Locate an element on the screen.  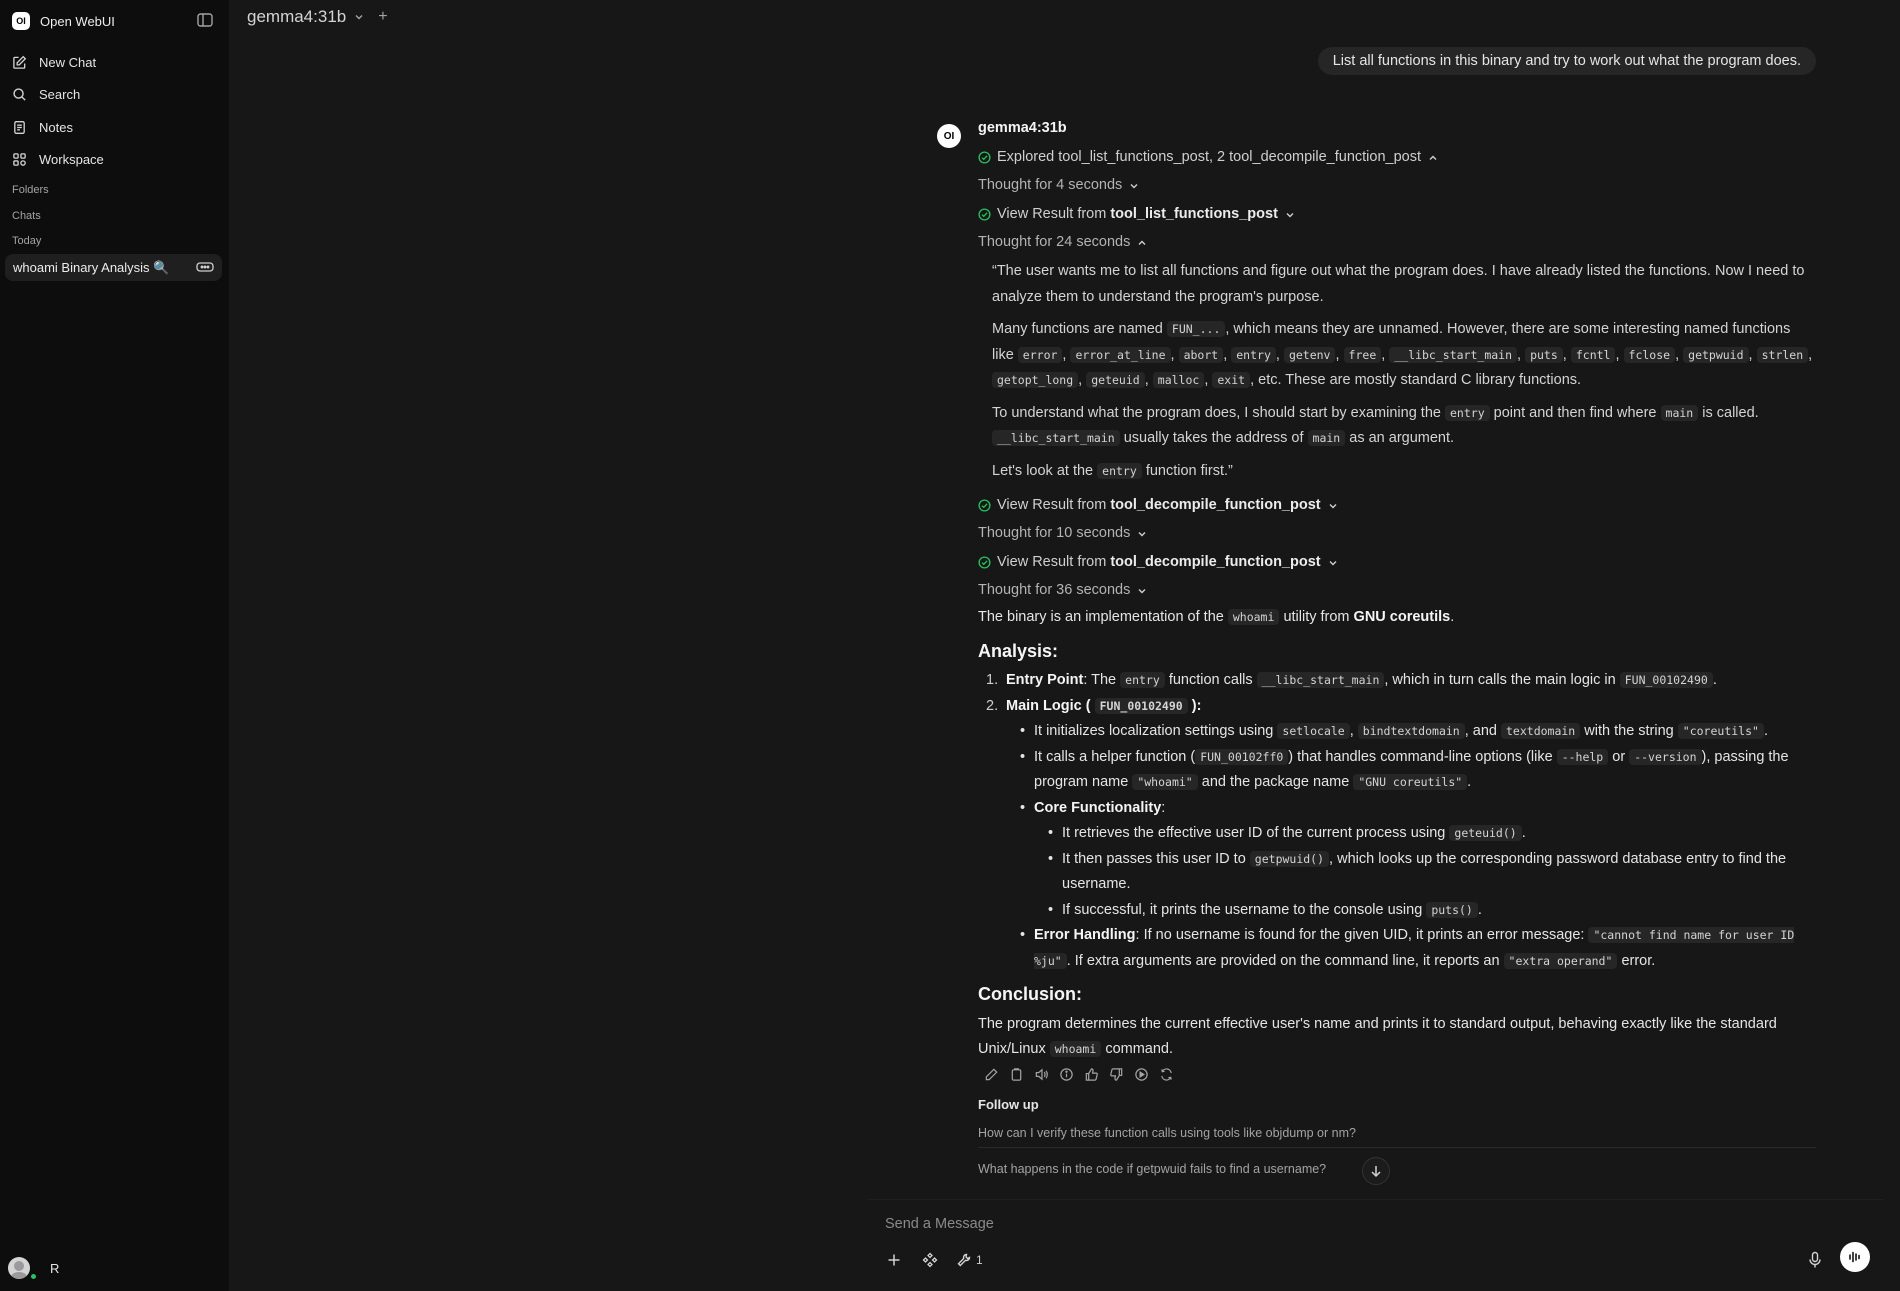
message-input: Send a Message is located at coordinates (939, 1224).